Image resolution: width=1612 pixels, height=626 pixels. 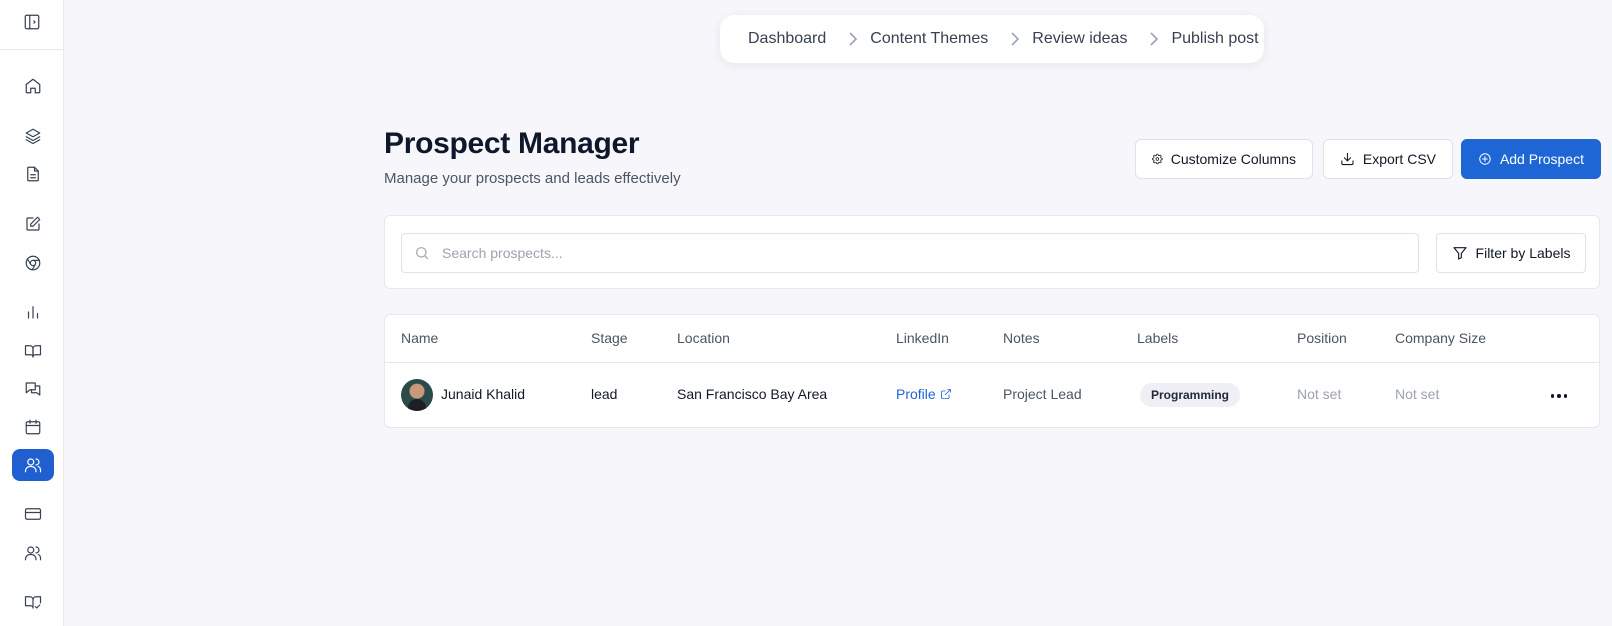 I want to click on sidebar, so click(x=32, y=313).